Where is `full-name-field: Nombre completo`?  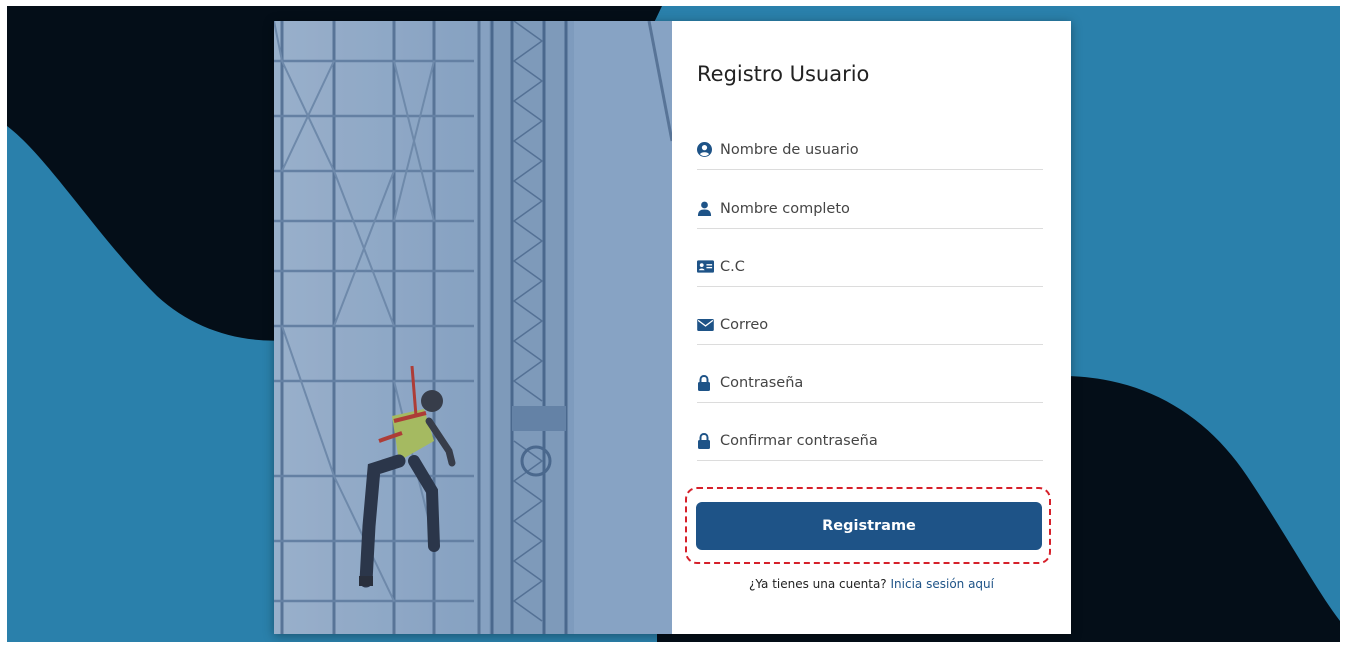
full-name-field: Nombre completo is located at coordinates (870, 209).